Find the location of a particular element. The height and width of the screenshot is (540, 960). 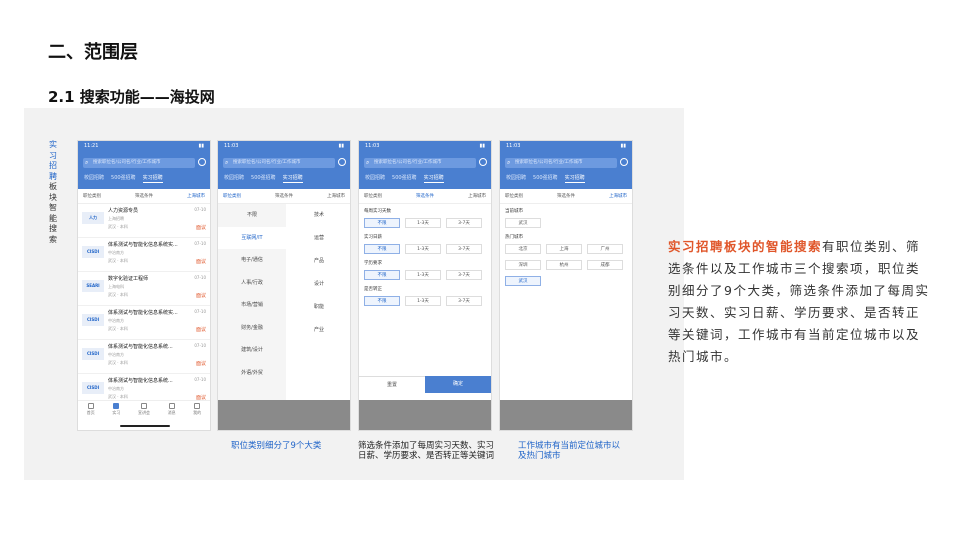

battery-icon: ▮▮ is located at coordinates (482, 146).